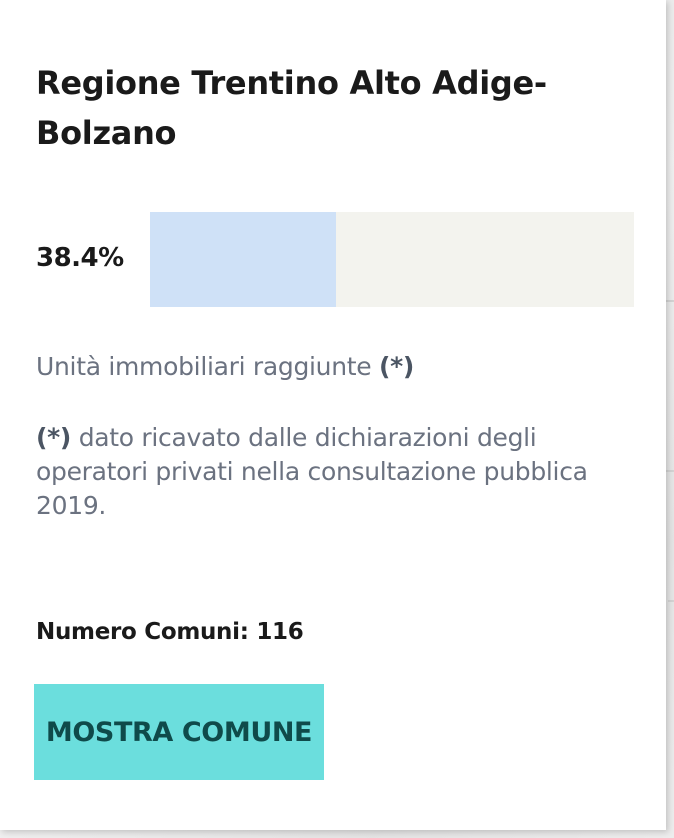 The height and width of the screenshot is (838, 674). What do you see at coordinates (170, 632) in the screenshot?
I see `municipalities-count: Numero Comuni: 116` at bounding box center [170, 632].